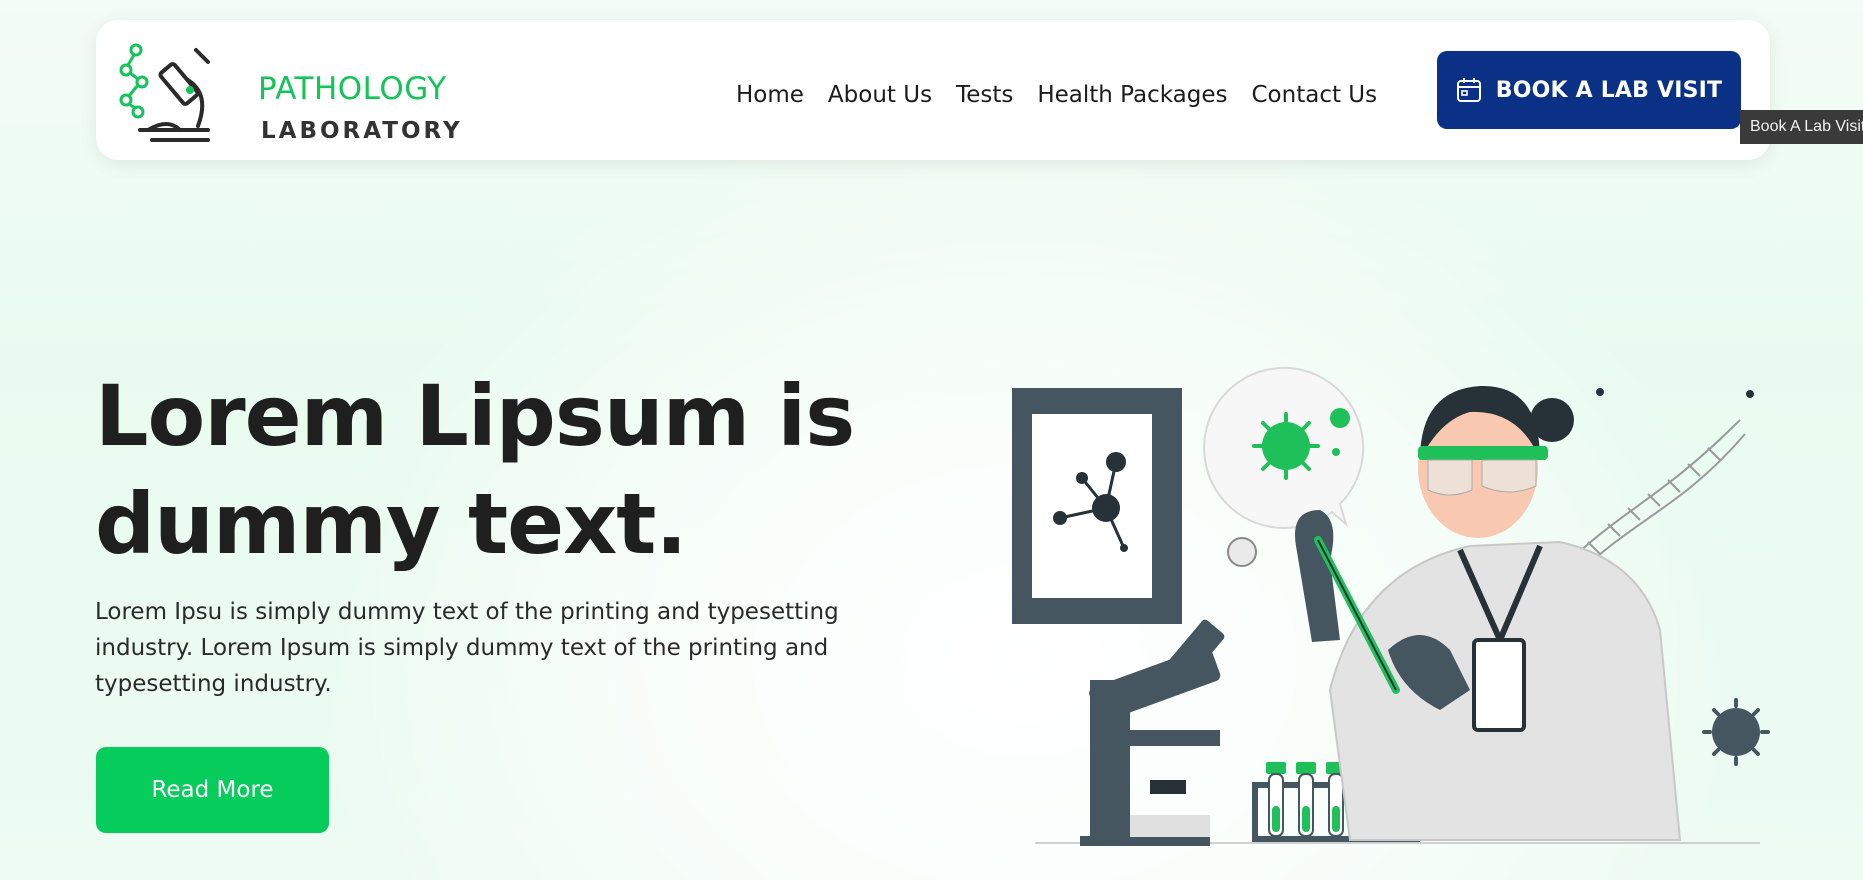  I want to click on book-lab-visit-label: BOOK A LAB VISIT, so click(1609, 90).